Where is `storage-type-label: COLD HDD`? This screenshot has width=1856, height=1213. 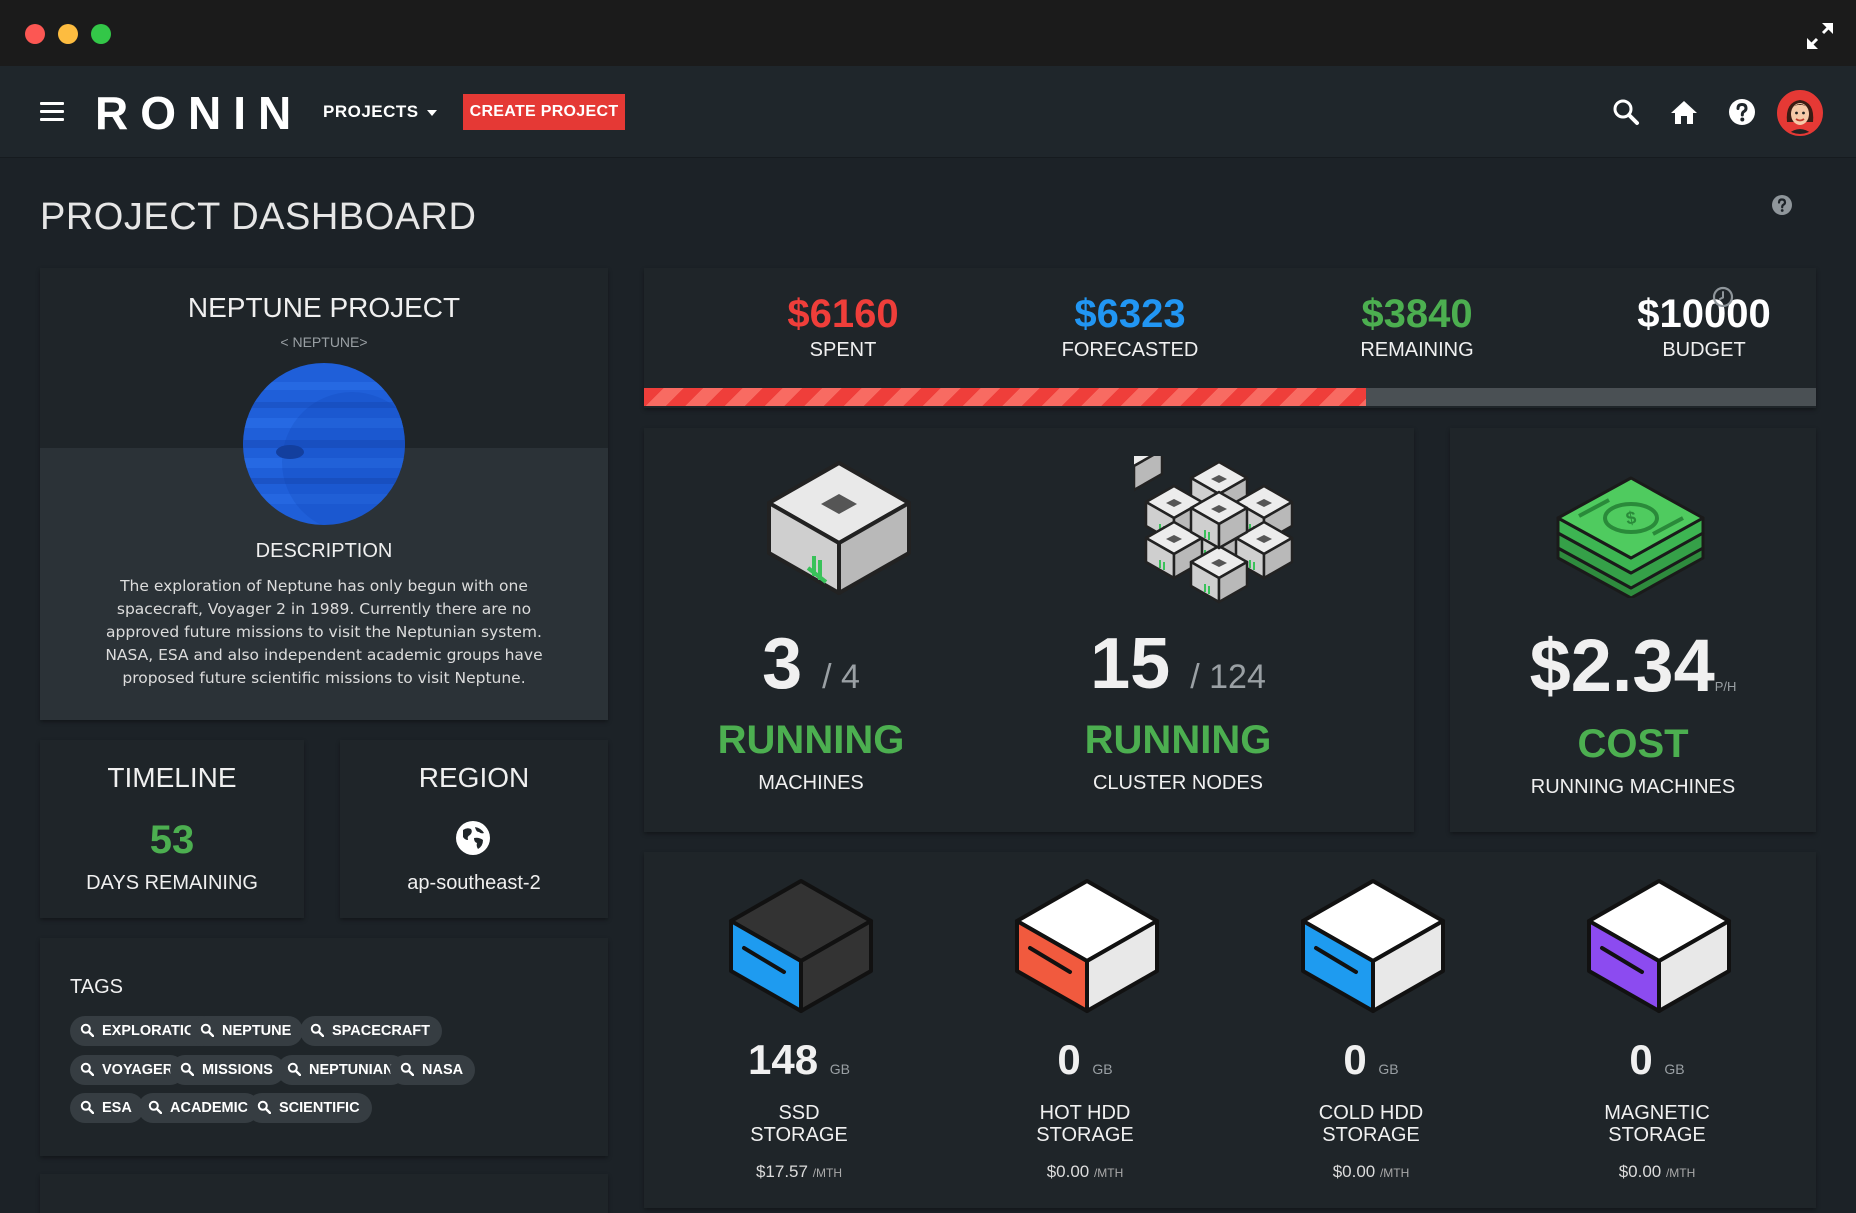 storage-type-label: COLD HDD is located at coordinates (1371, 1113).